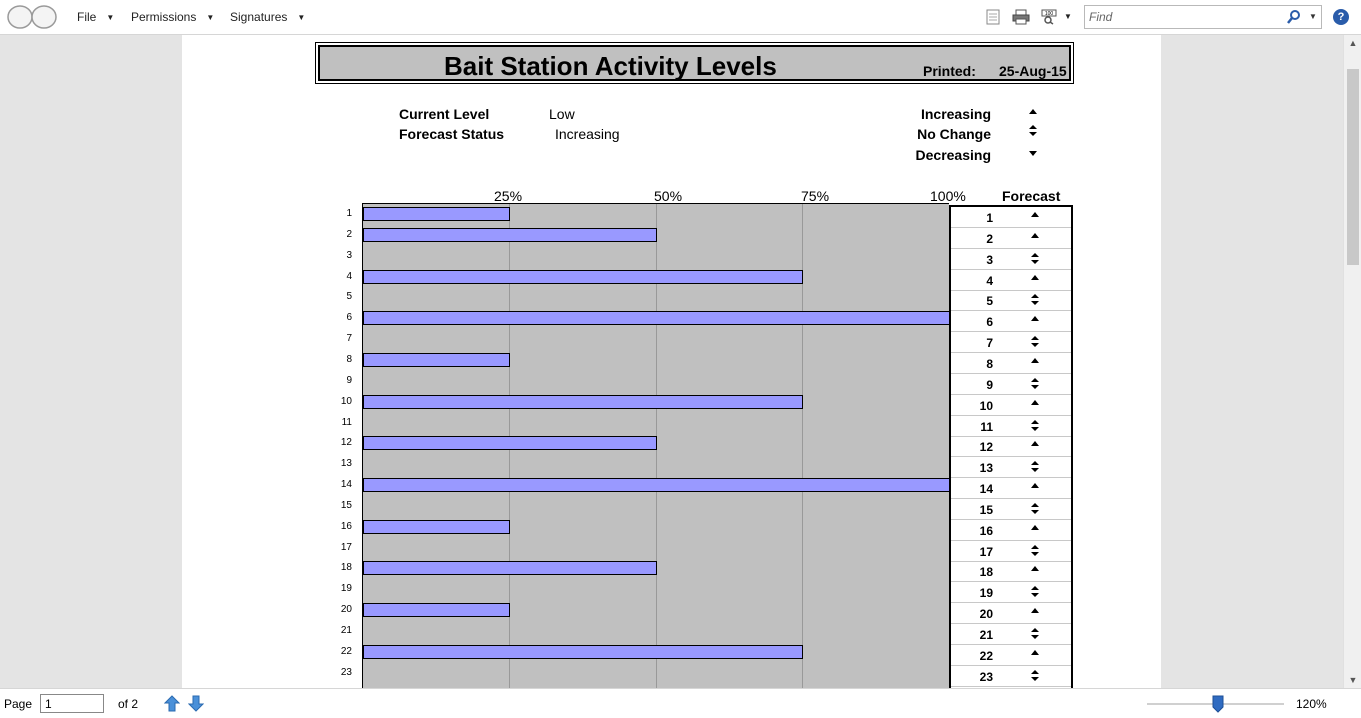 Image resolution: width=1361 pixels, height=718 pixels. Describe the element at coordinates (949, 71) in the screenshot. I see `printed-label: Printed:` at that location.